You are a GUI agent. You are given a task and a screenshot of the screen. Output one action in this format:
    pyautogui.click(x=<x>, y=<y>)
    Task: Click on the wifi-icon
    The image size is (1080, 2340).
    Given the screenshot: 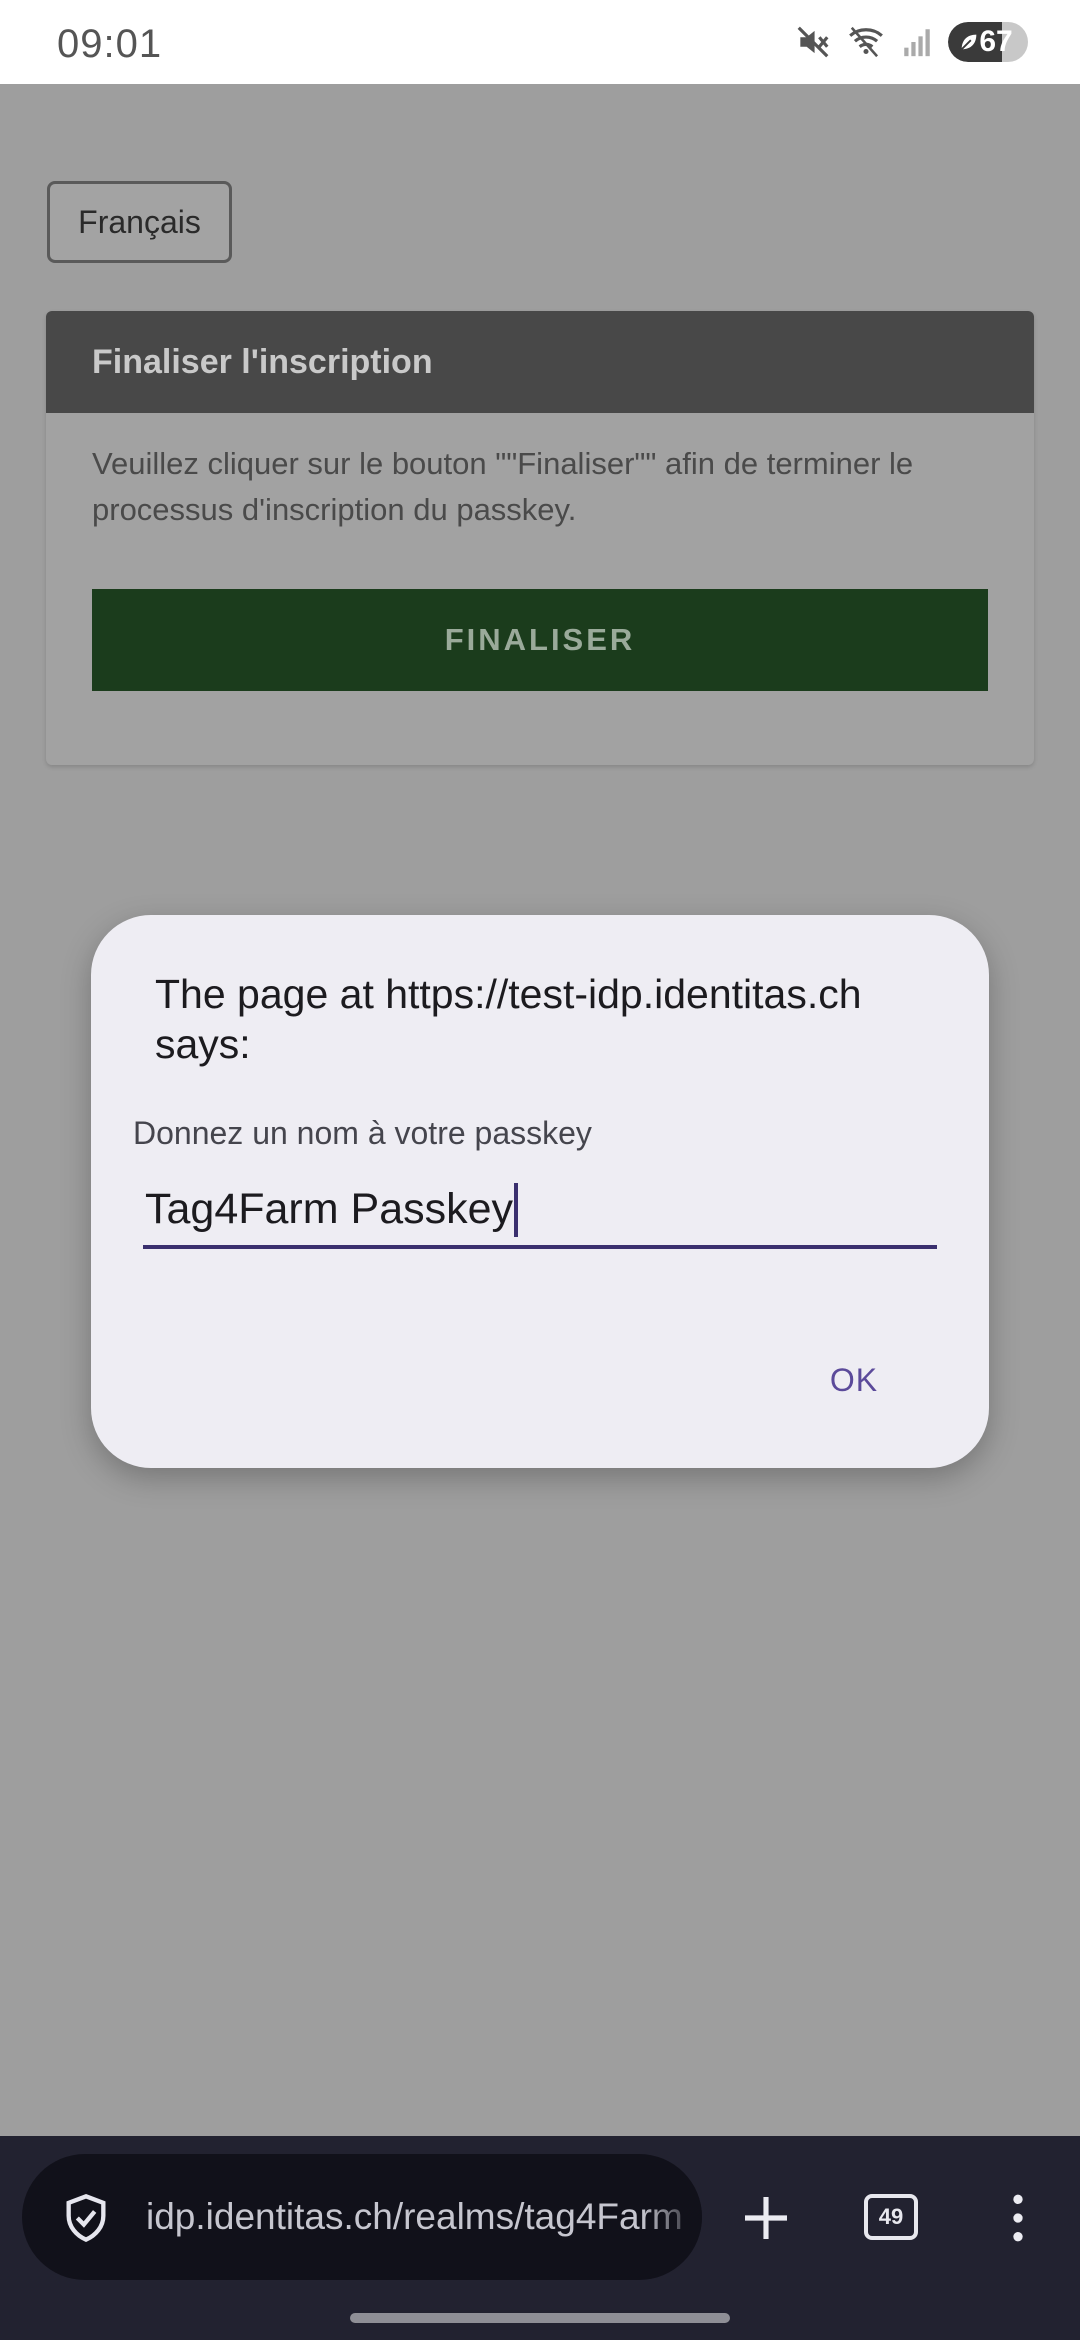 What is the action you would take?
    pyautogui.click(x=866, y=42)
    